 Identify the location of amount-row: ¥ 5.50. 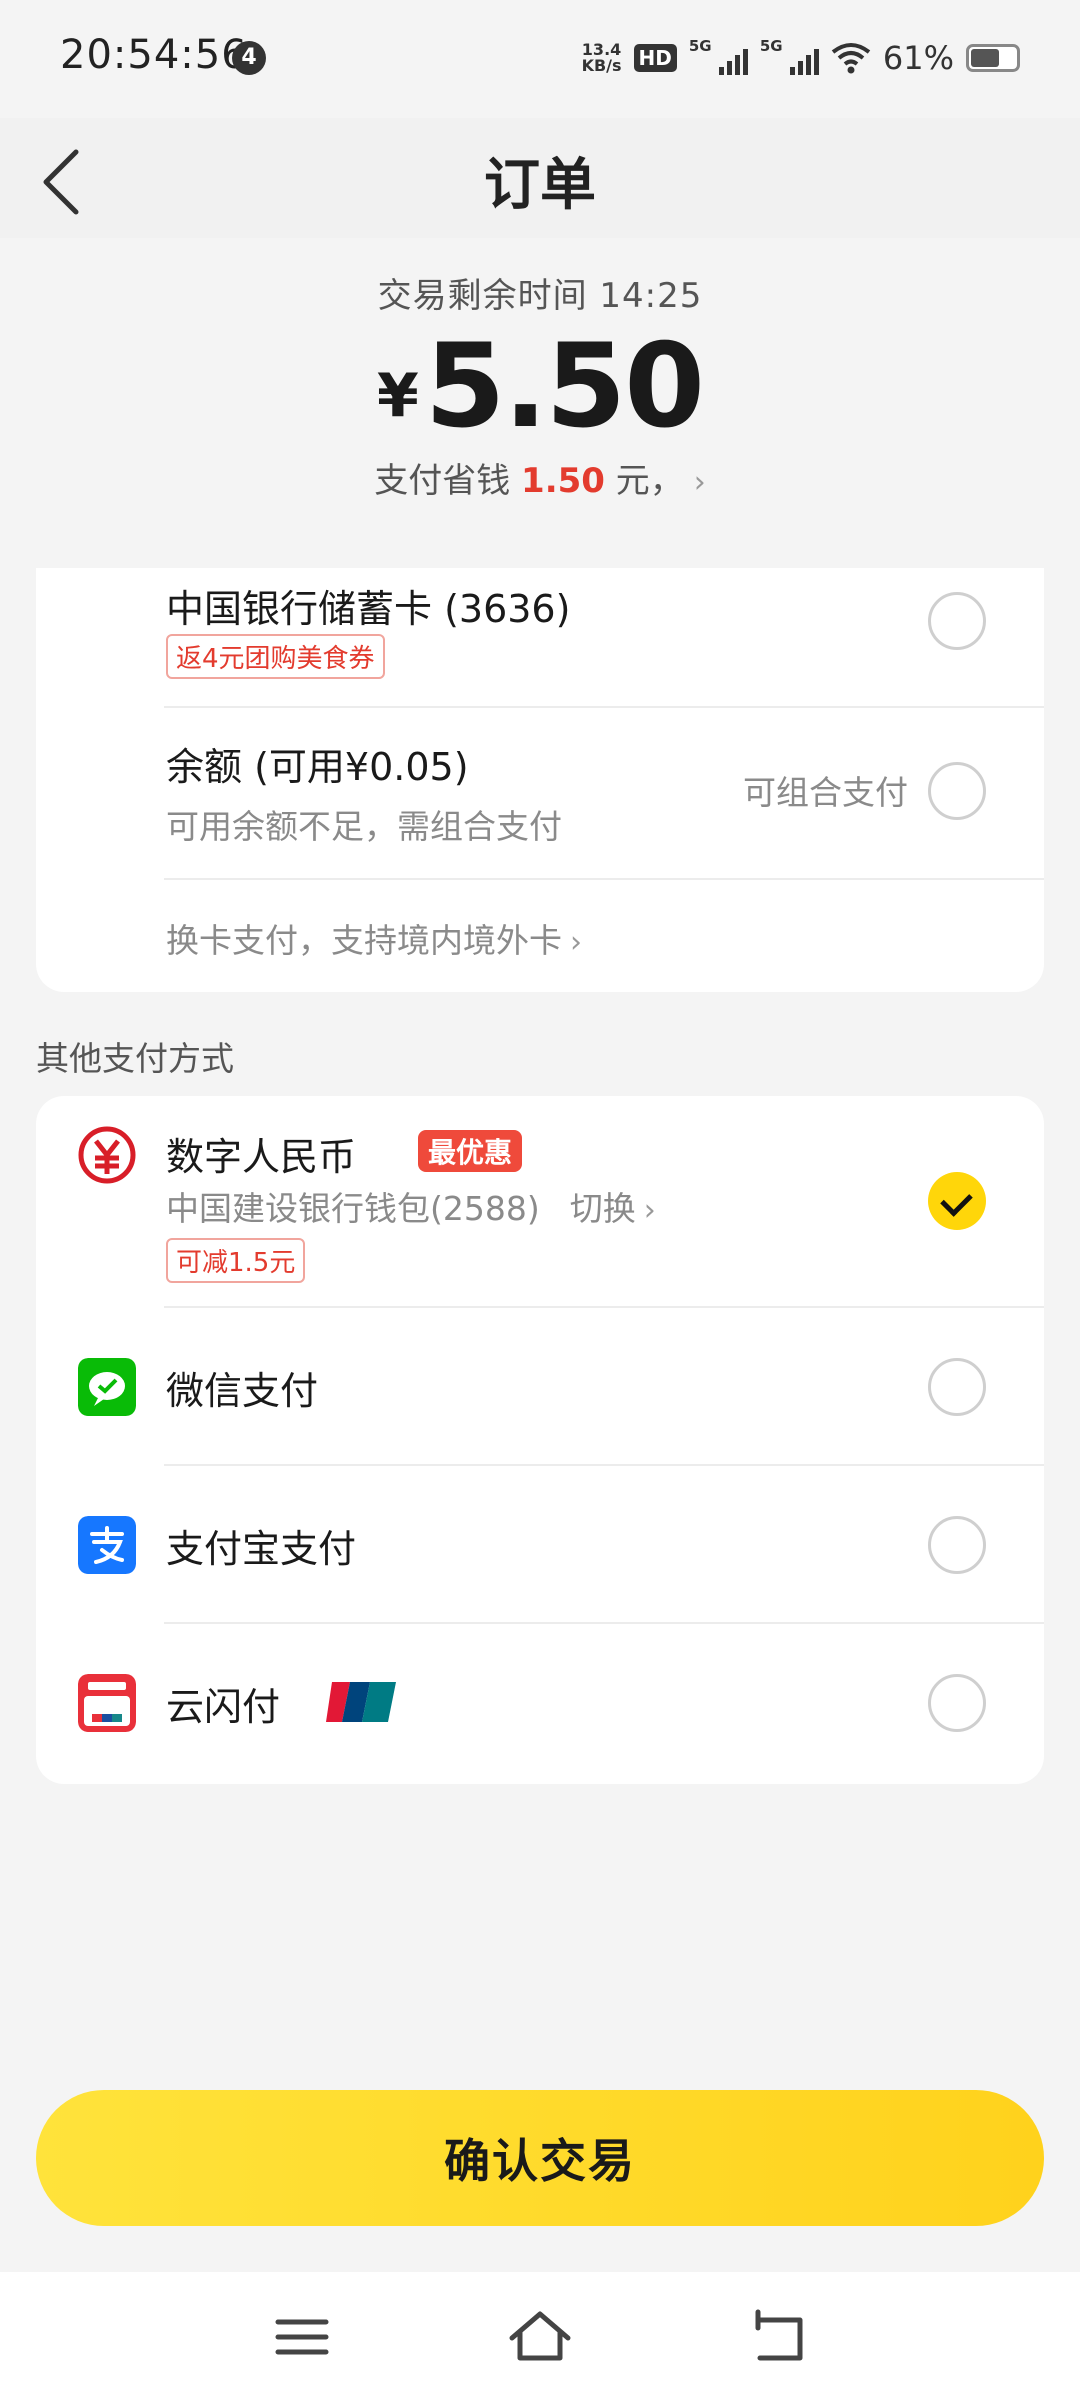
(540, 387).